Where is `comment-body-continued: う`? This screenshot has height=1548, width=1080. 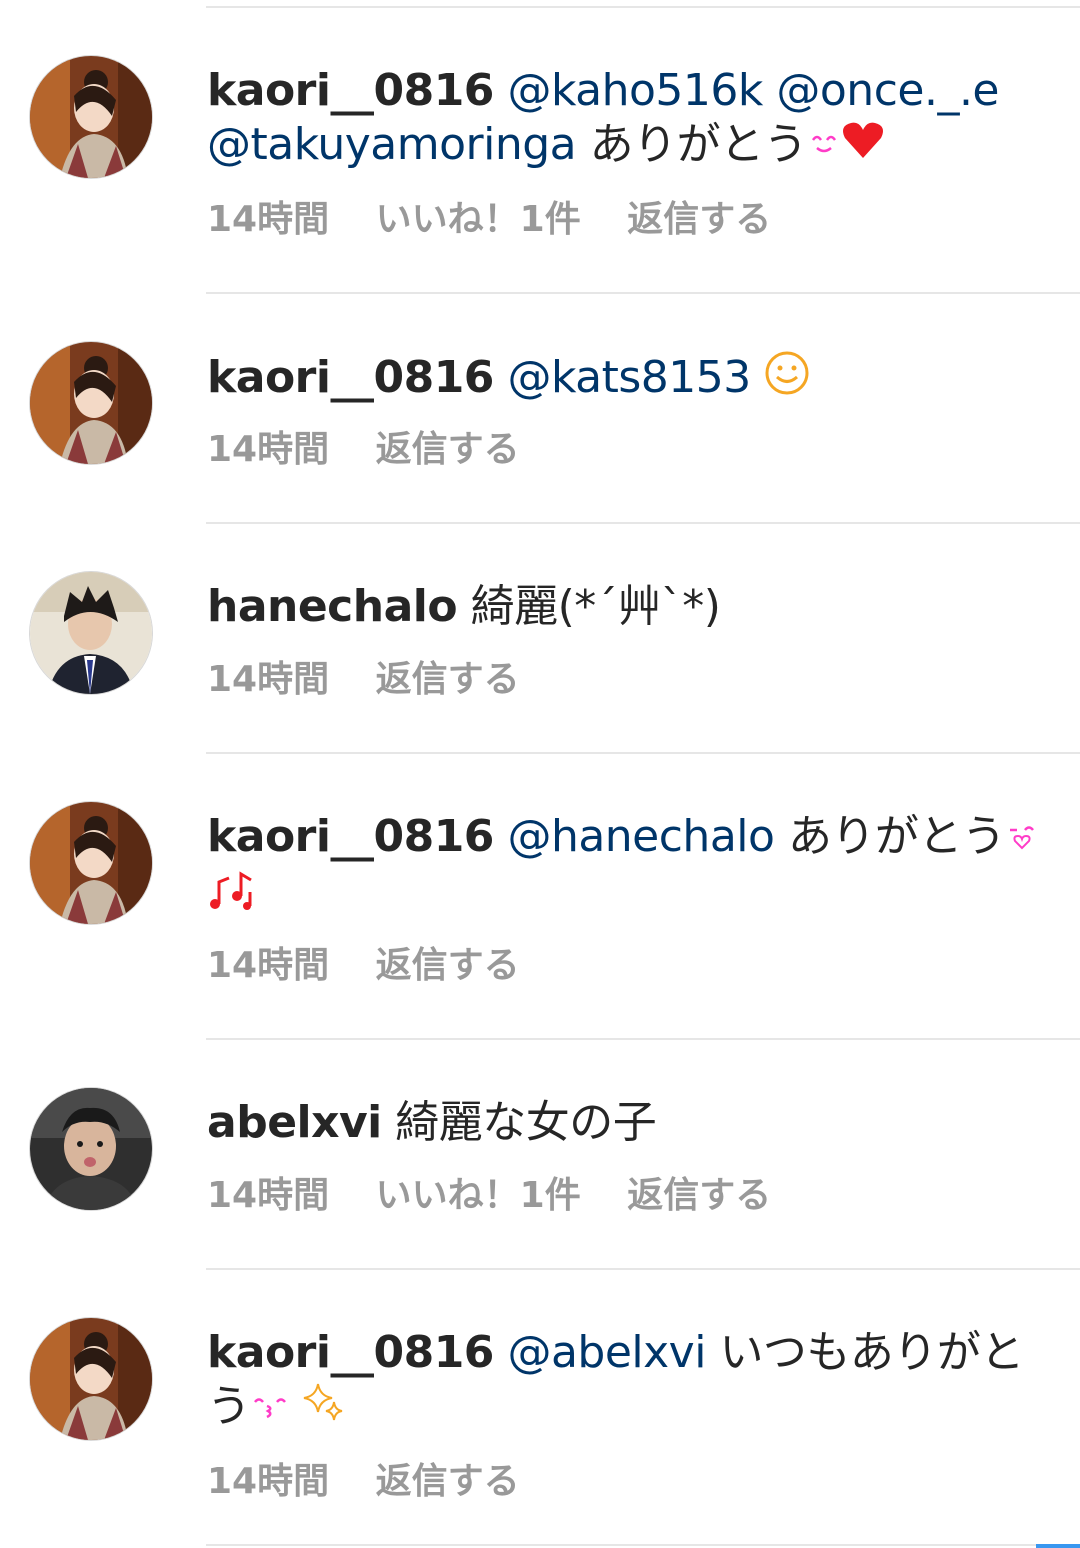
comment-body-continued: う is located at coordinates (229, 1406).